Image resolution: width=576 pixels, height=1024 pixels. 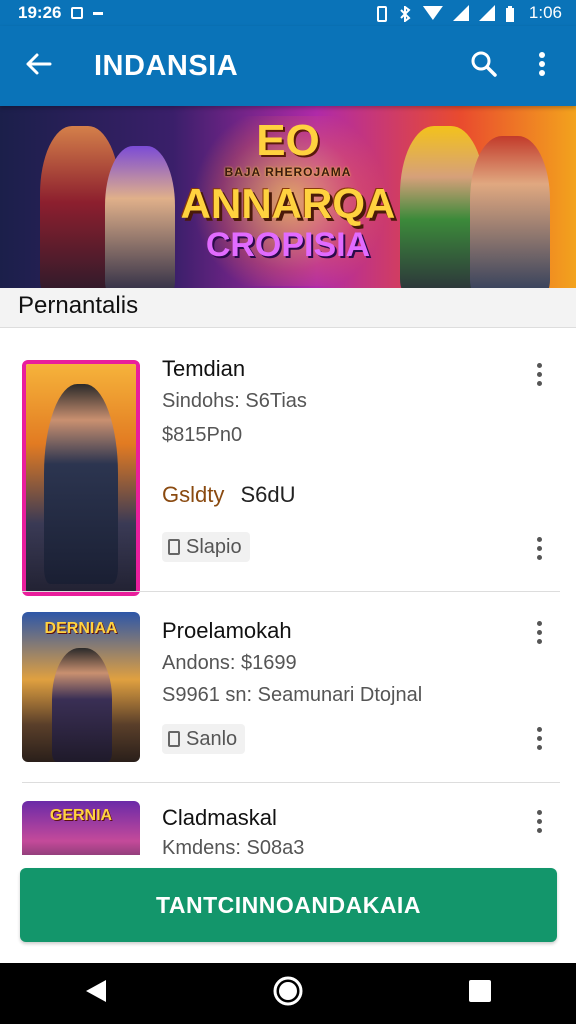 I want to click on triangle-back-icon, so click(x=96, y=993).